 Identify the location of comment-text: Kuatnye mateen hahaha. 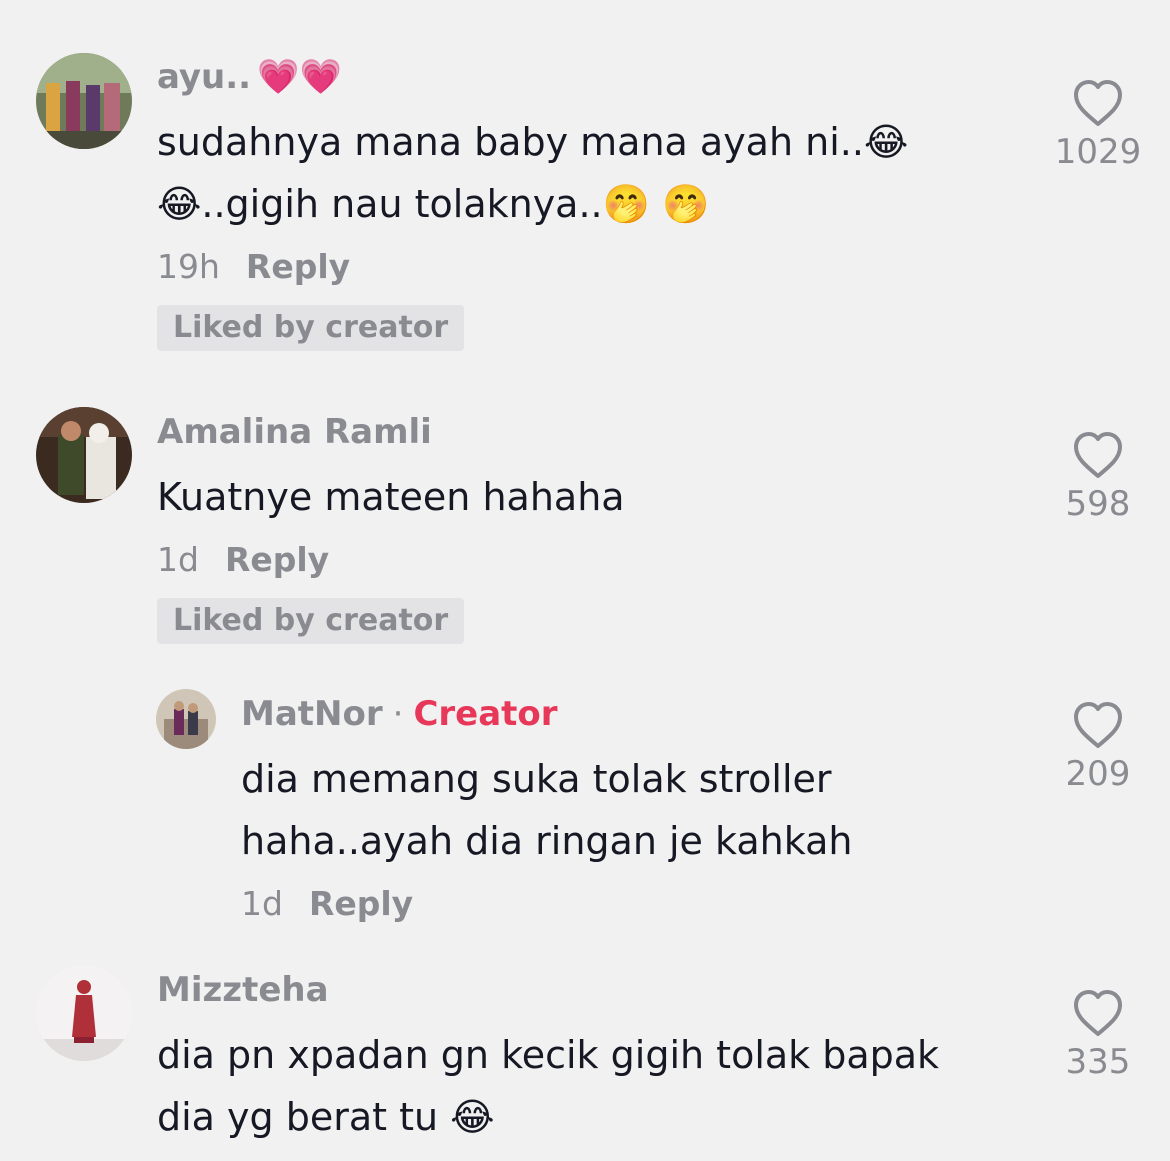
(391, 497).